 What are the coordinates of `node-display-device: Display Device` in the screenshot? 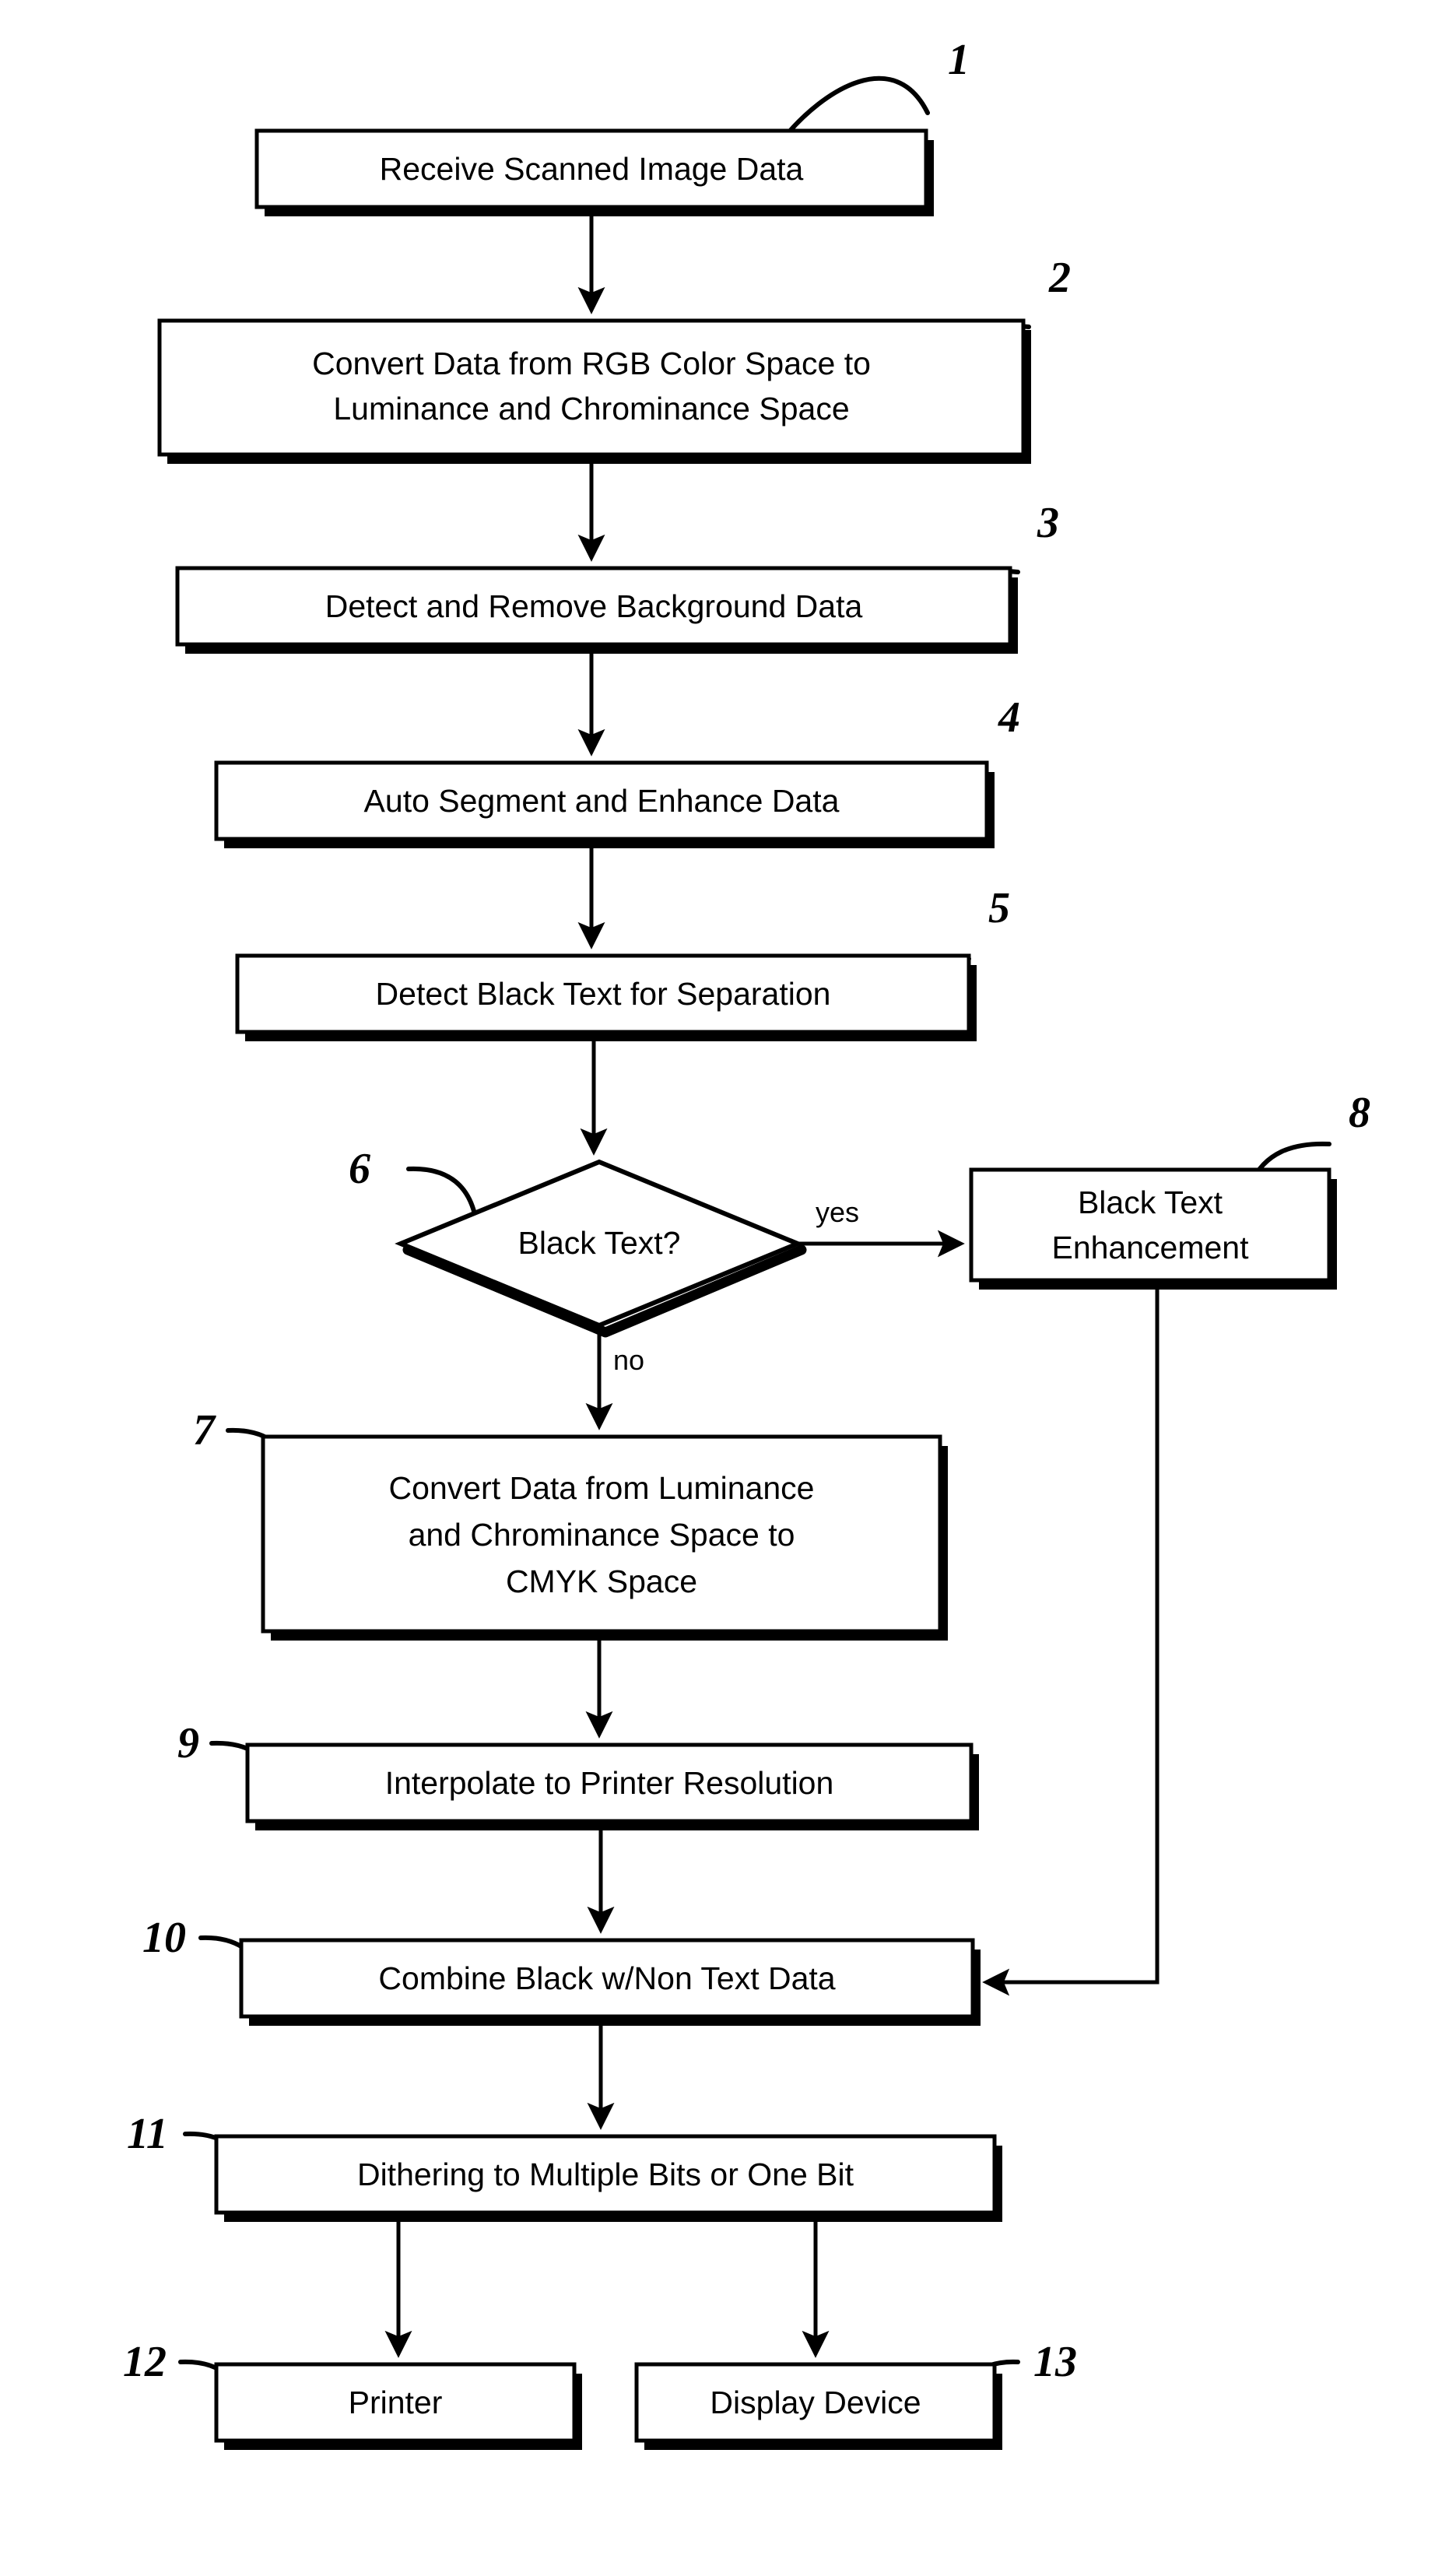 It's located at (818, 2406).